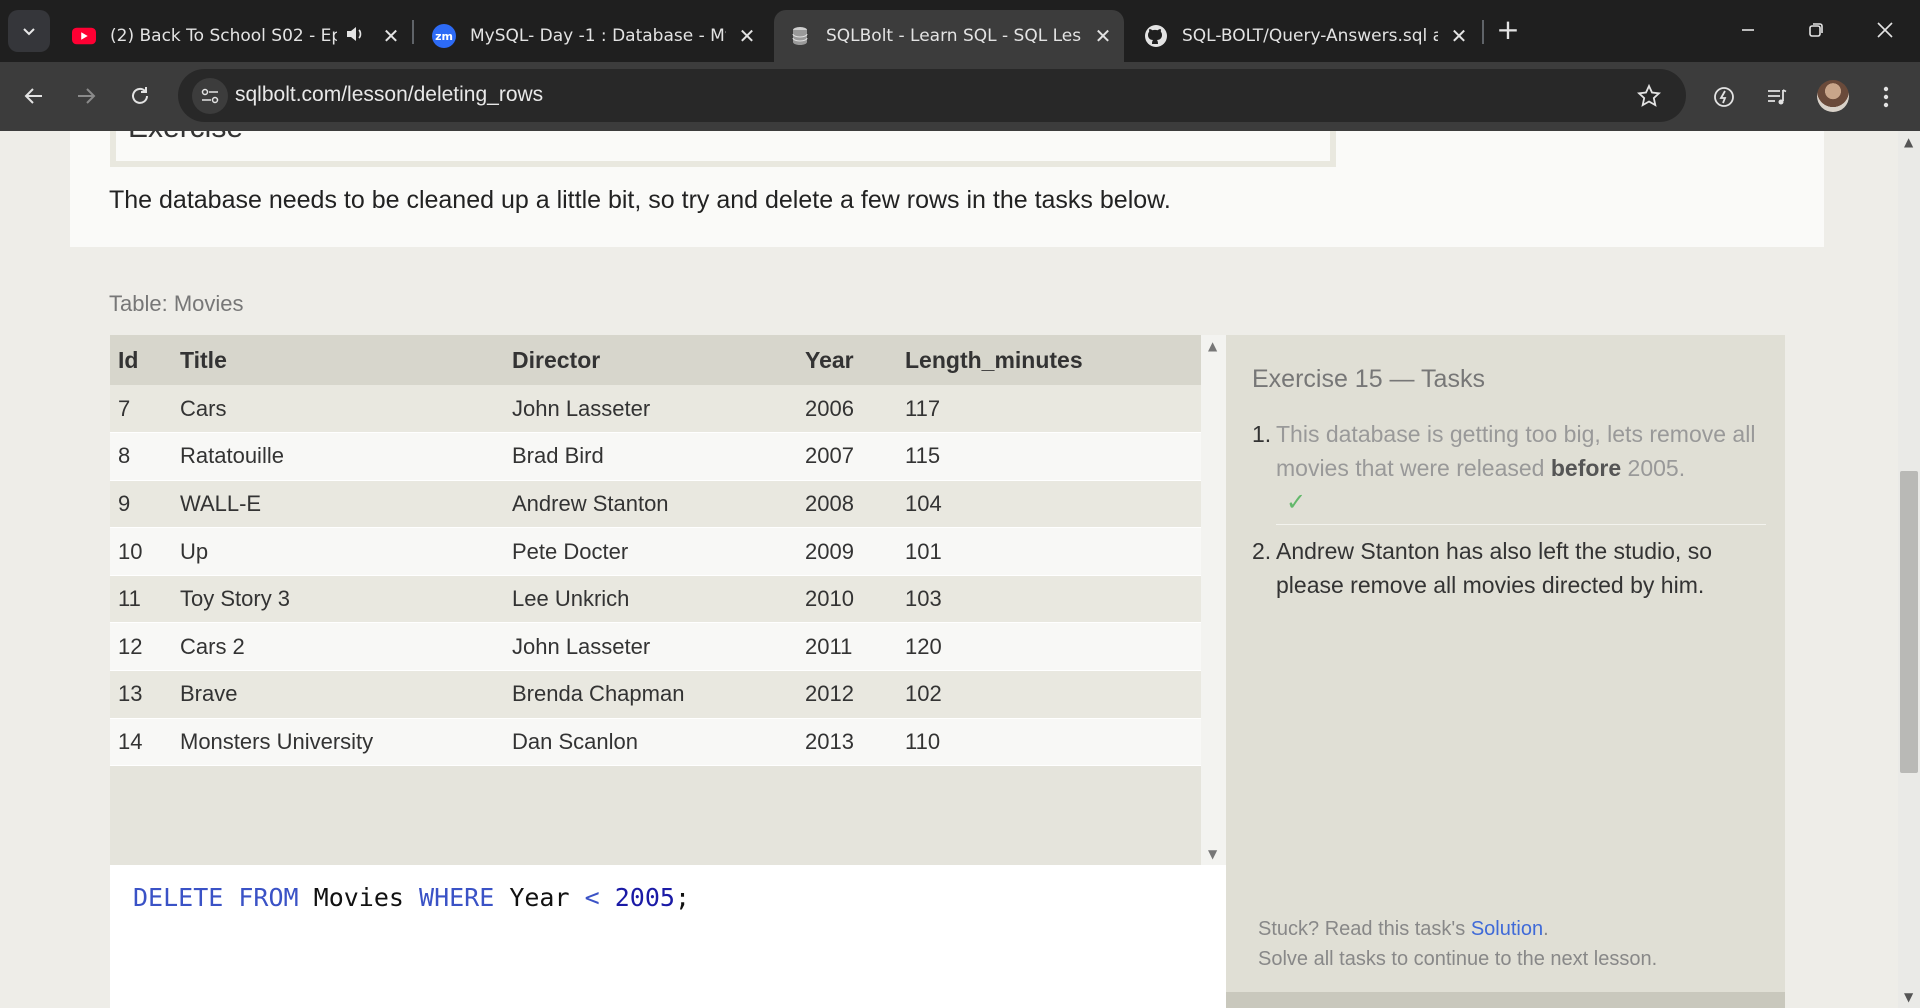 This screenshot has height=1008, width=1920. I want to click on sql-editor: DELETE FROM Movies WHERE Year < 2005;, so click(668, 936).